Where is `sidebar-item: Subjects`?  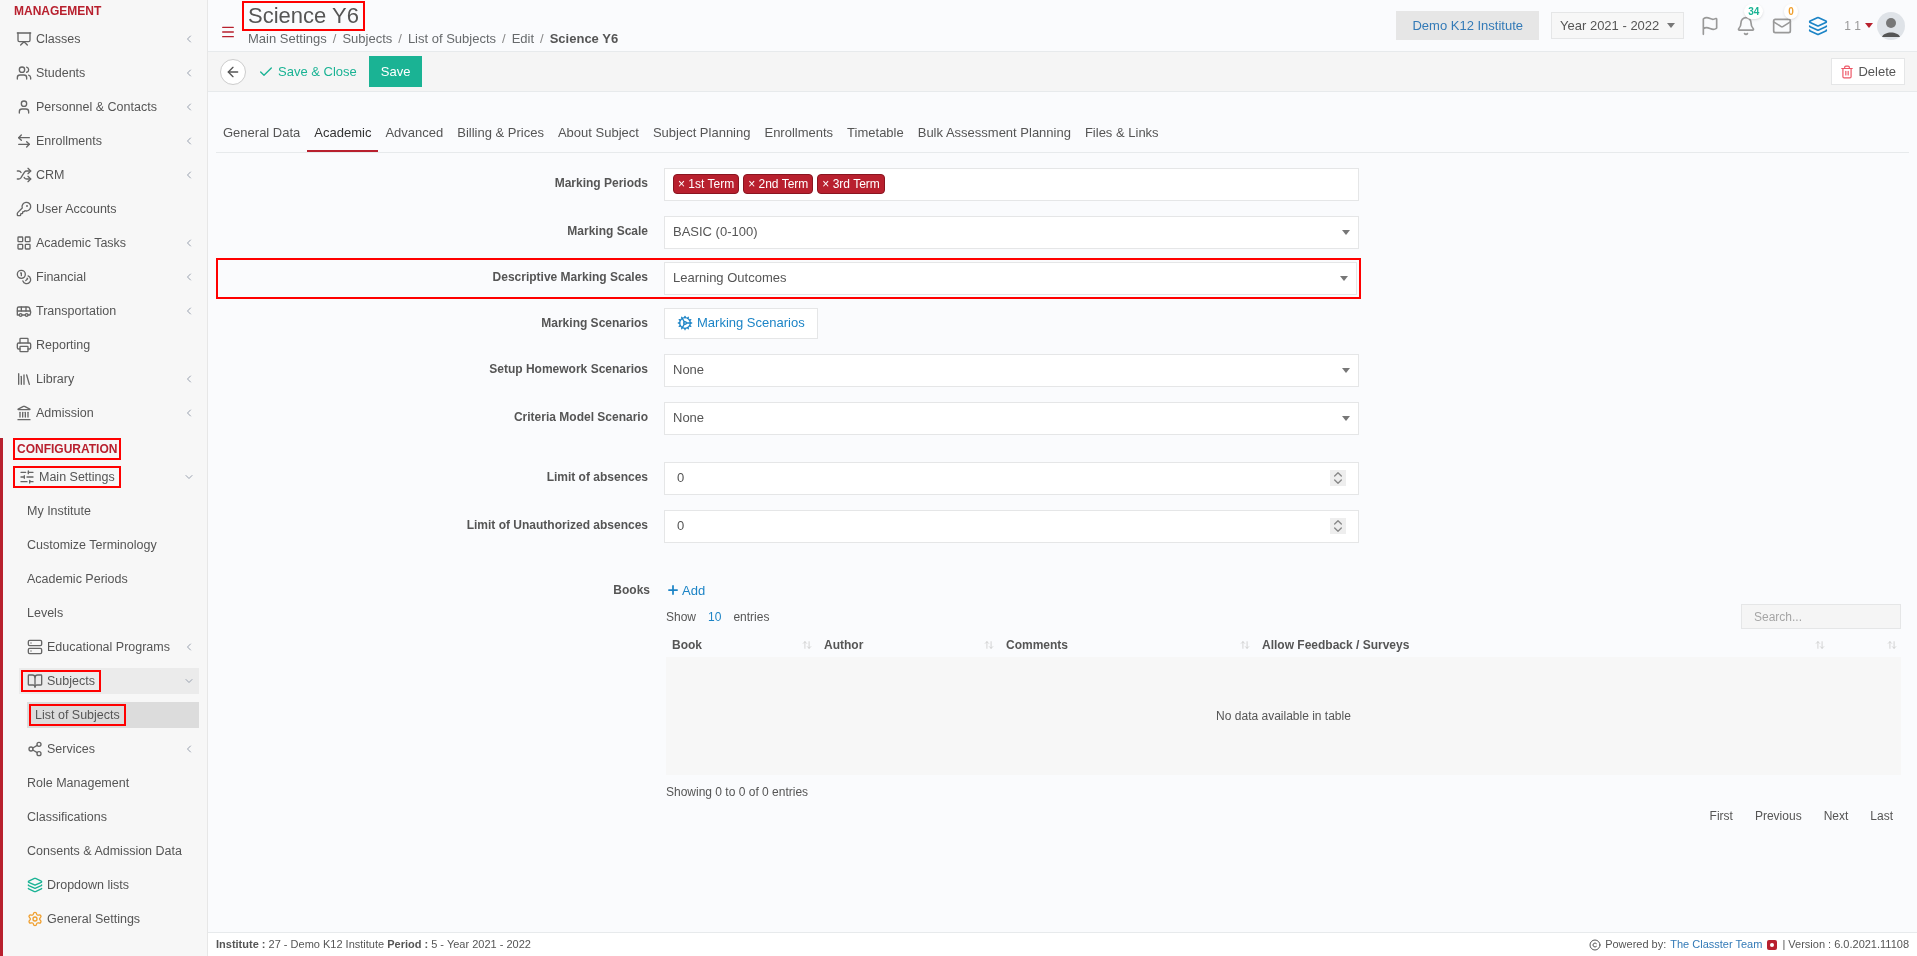
sidebar-item: Subjects is located at coordinates (109, 681).